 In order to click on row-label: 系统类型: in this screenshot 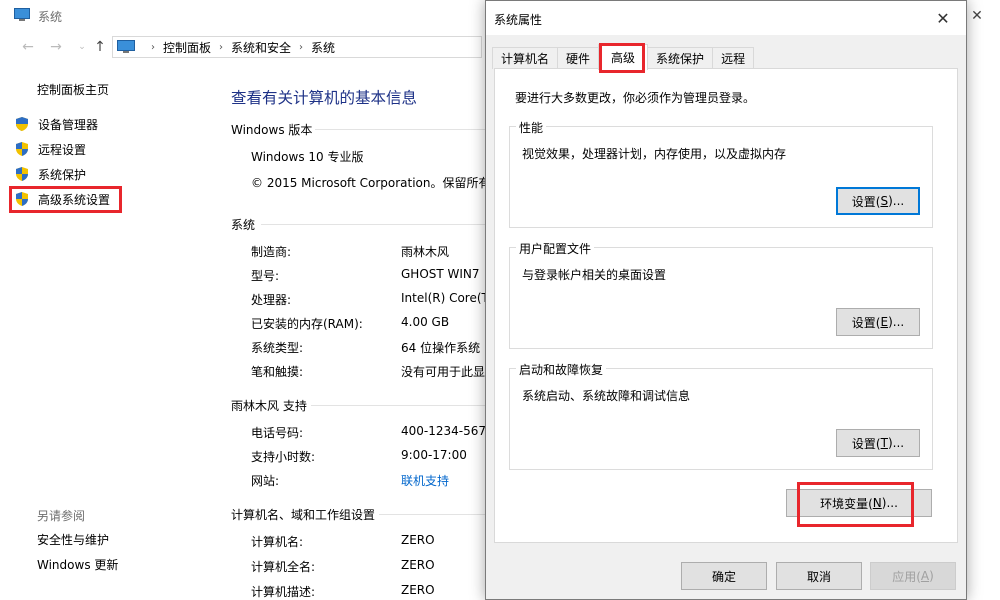, I will do `click(277, 348)`.